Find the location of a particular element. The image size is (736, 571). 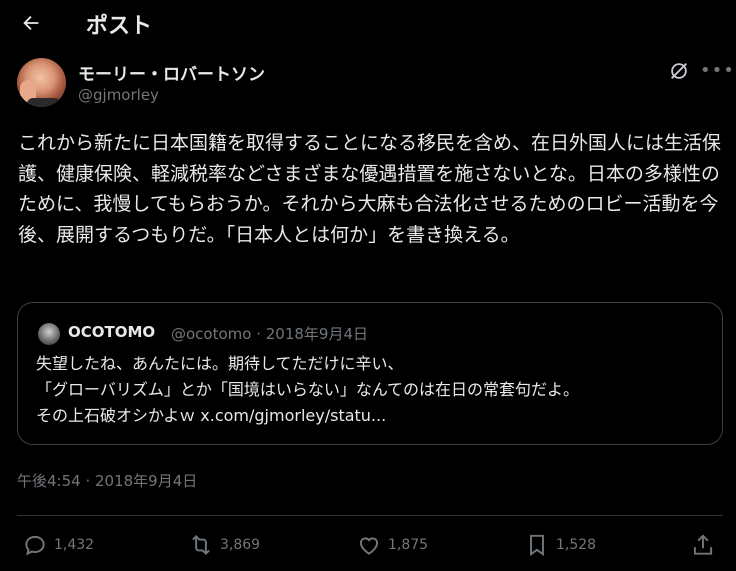

author-handle: @gjmorley is located at coordinates (118, 95).